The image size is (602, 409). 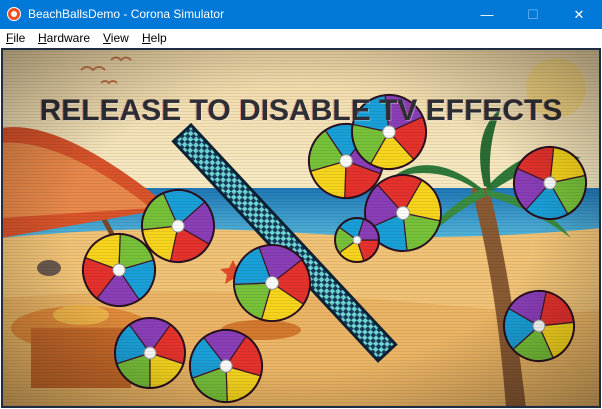 What do you see at coordinates (116, 38) in the screenshot?
I see `menu-view: View` at bounding box center [116, 38].